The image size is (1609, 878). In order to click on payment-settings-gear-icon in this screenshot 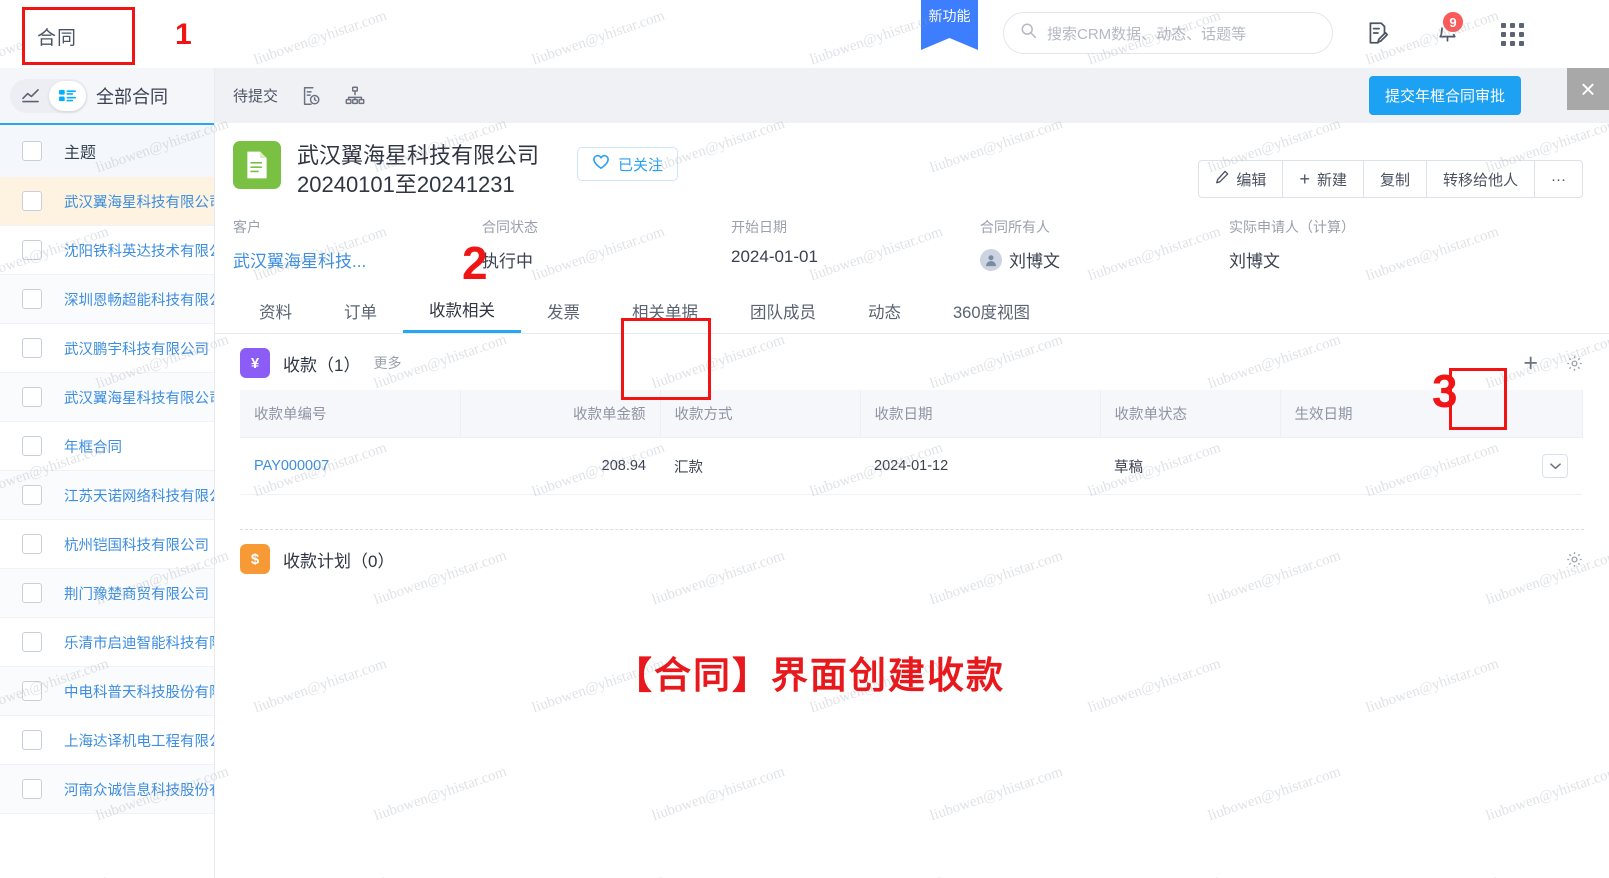, I will do `click(1574, 363)`.